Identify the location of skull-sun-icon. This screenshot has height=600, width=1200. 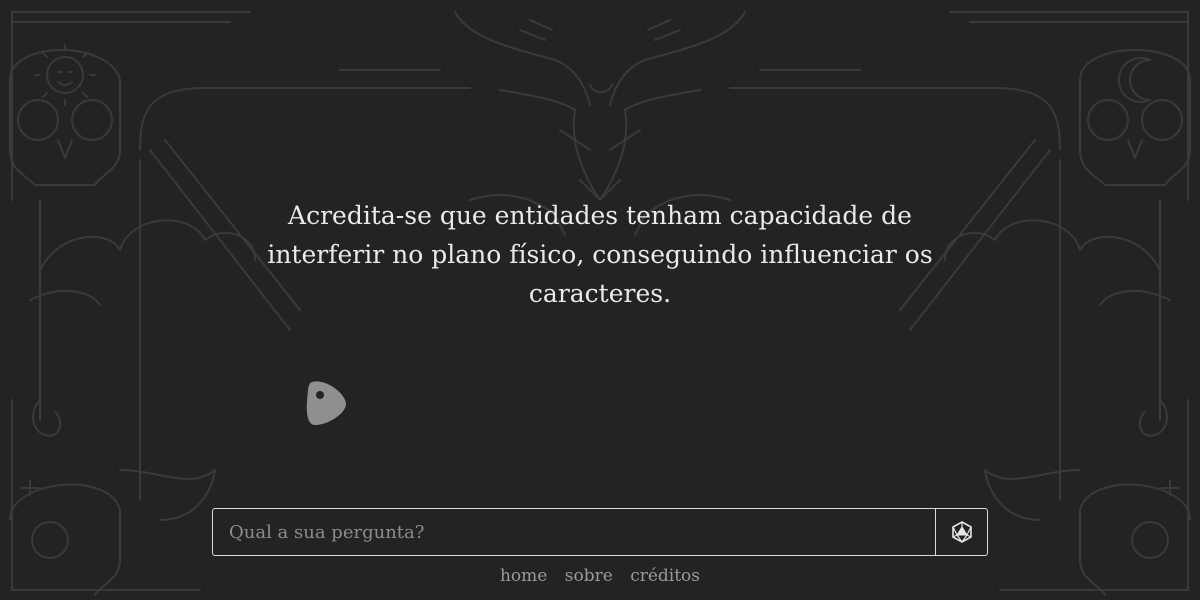
(65, 115).